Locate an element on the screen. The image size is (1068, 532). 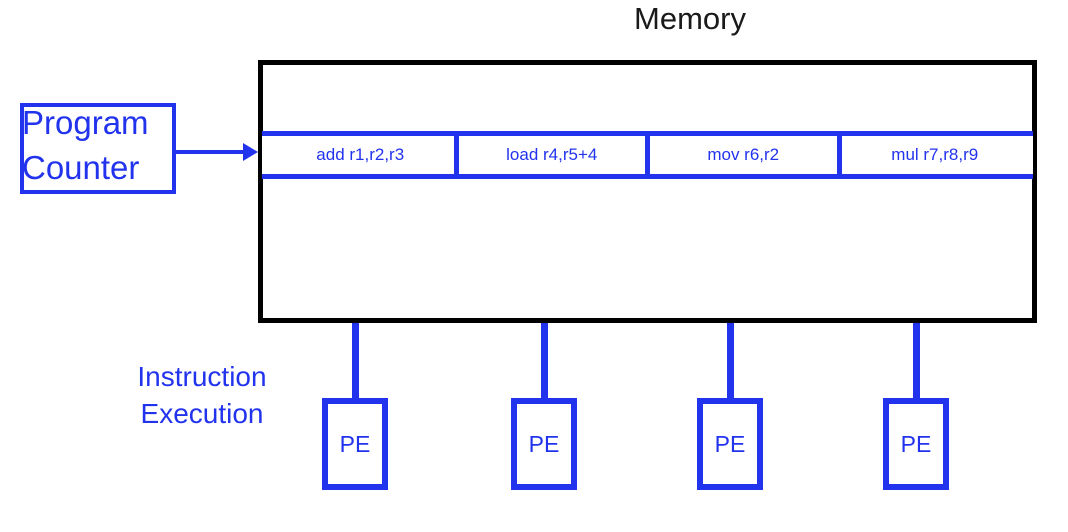
instruction-execution-line1: Instruction is located at coordinates (202, 376).